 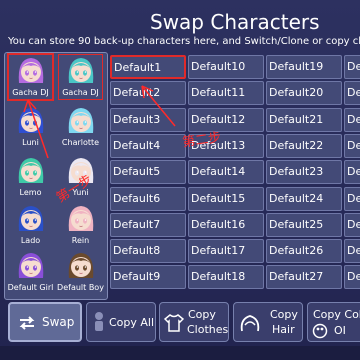 I want to click on annotation-arrows, so click(x=99, y=122).